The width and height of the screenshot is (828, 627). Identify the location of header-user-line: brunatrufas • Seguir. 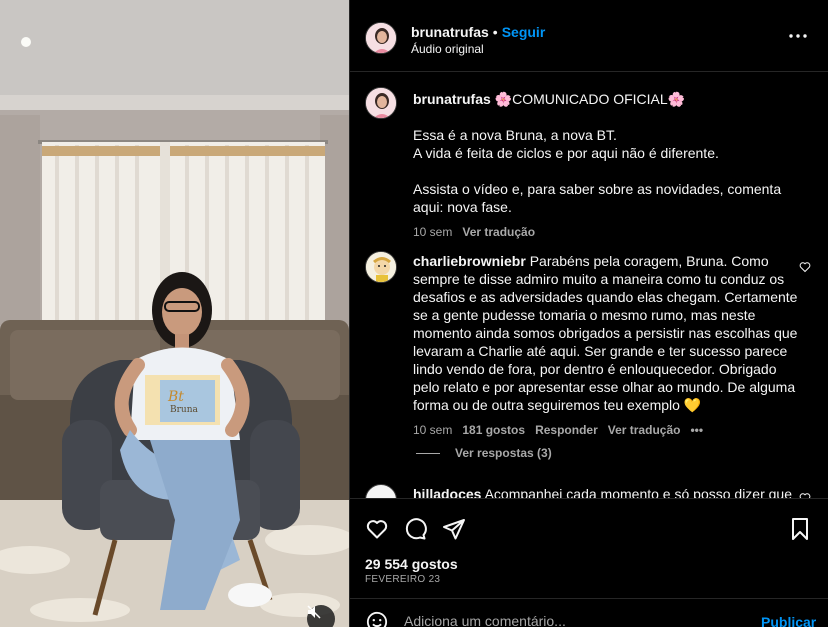
(478, 32).